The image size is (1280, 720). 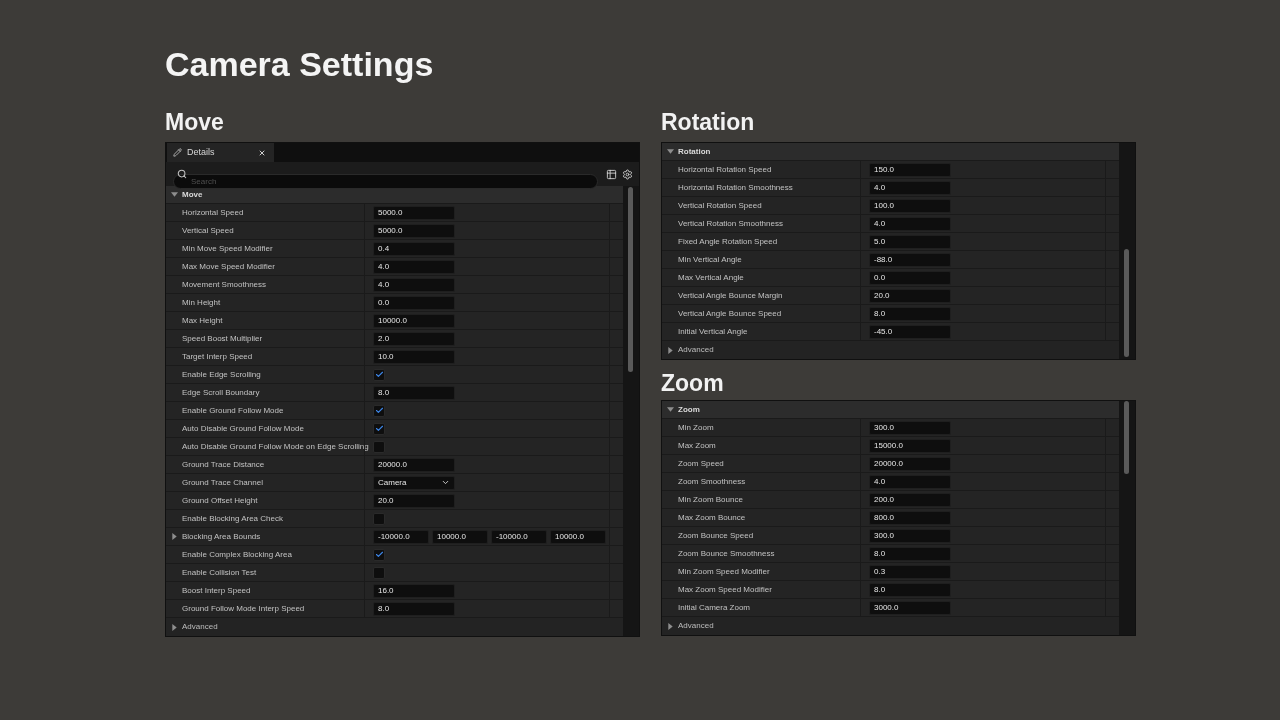 What do you see at coordinates (213, 212) in the screenshot?
I see `property-label: Horizontal Speed` at bounding box center [213, 212].